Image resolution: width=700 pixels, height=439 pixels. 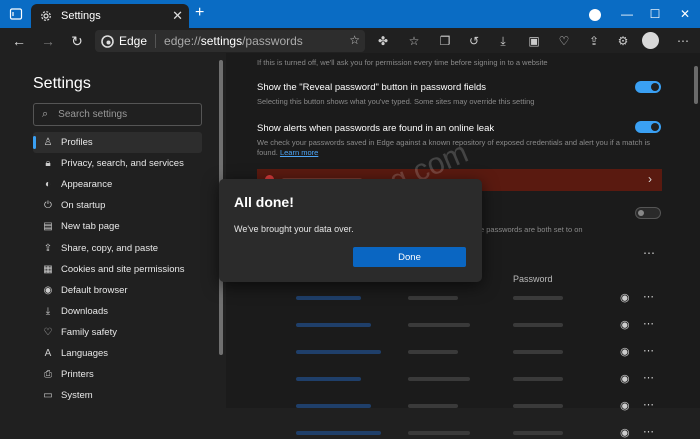 I want to click on sidebar-item: ◐ Appearance, so click(x=117, y=184).